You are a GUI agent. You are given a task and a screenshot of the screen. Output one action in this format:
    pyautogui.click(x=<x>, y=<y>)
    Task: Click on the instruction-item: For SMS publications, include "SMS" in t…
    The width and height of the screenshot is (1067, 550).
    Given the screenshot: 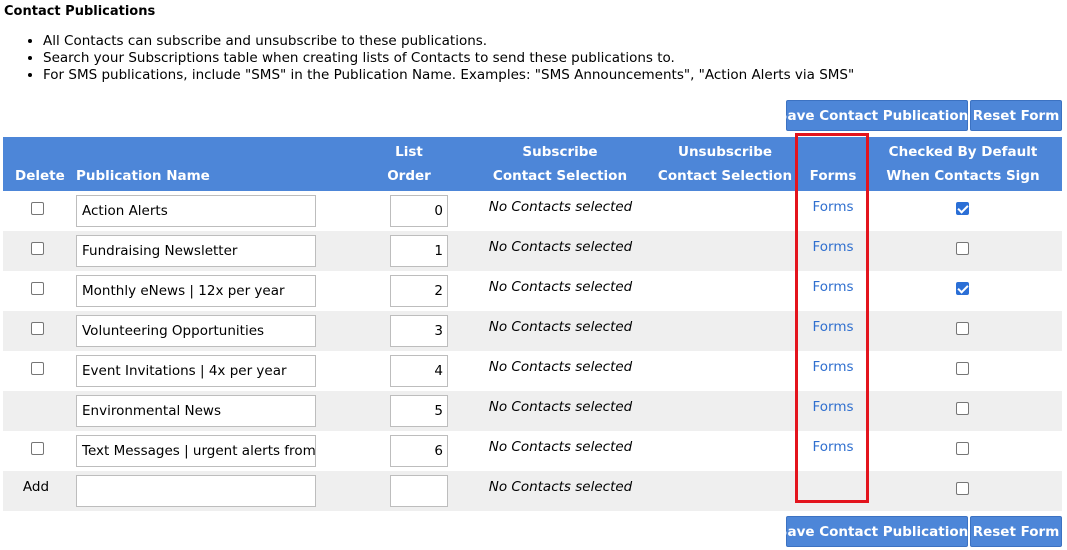 What is the action you would take?
    pyautogui.click(x=448, y=75)
    